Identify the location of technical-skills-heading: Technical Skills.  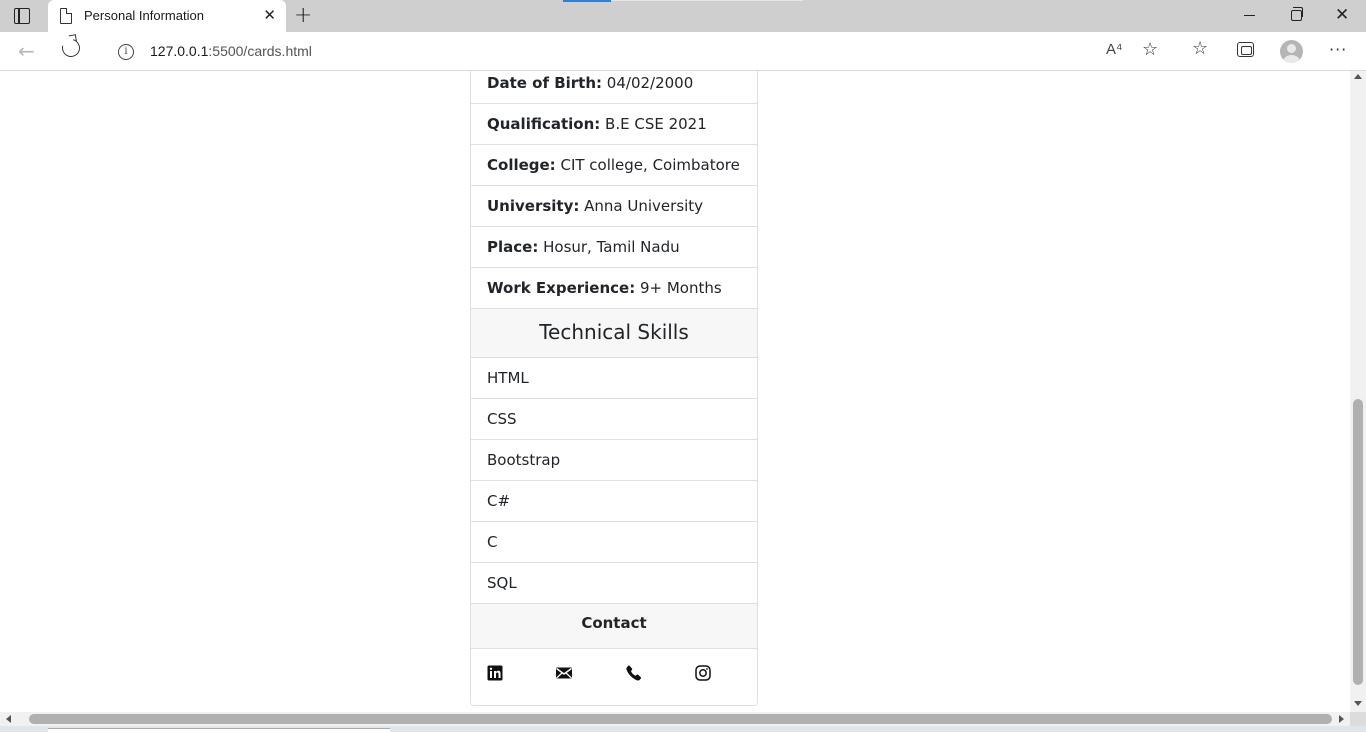
(614, 333).